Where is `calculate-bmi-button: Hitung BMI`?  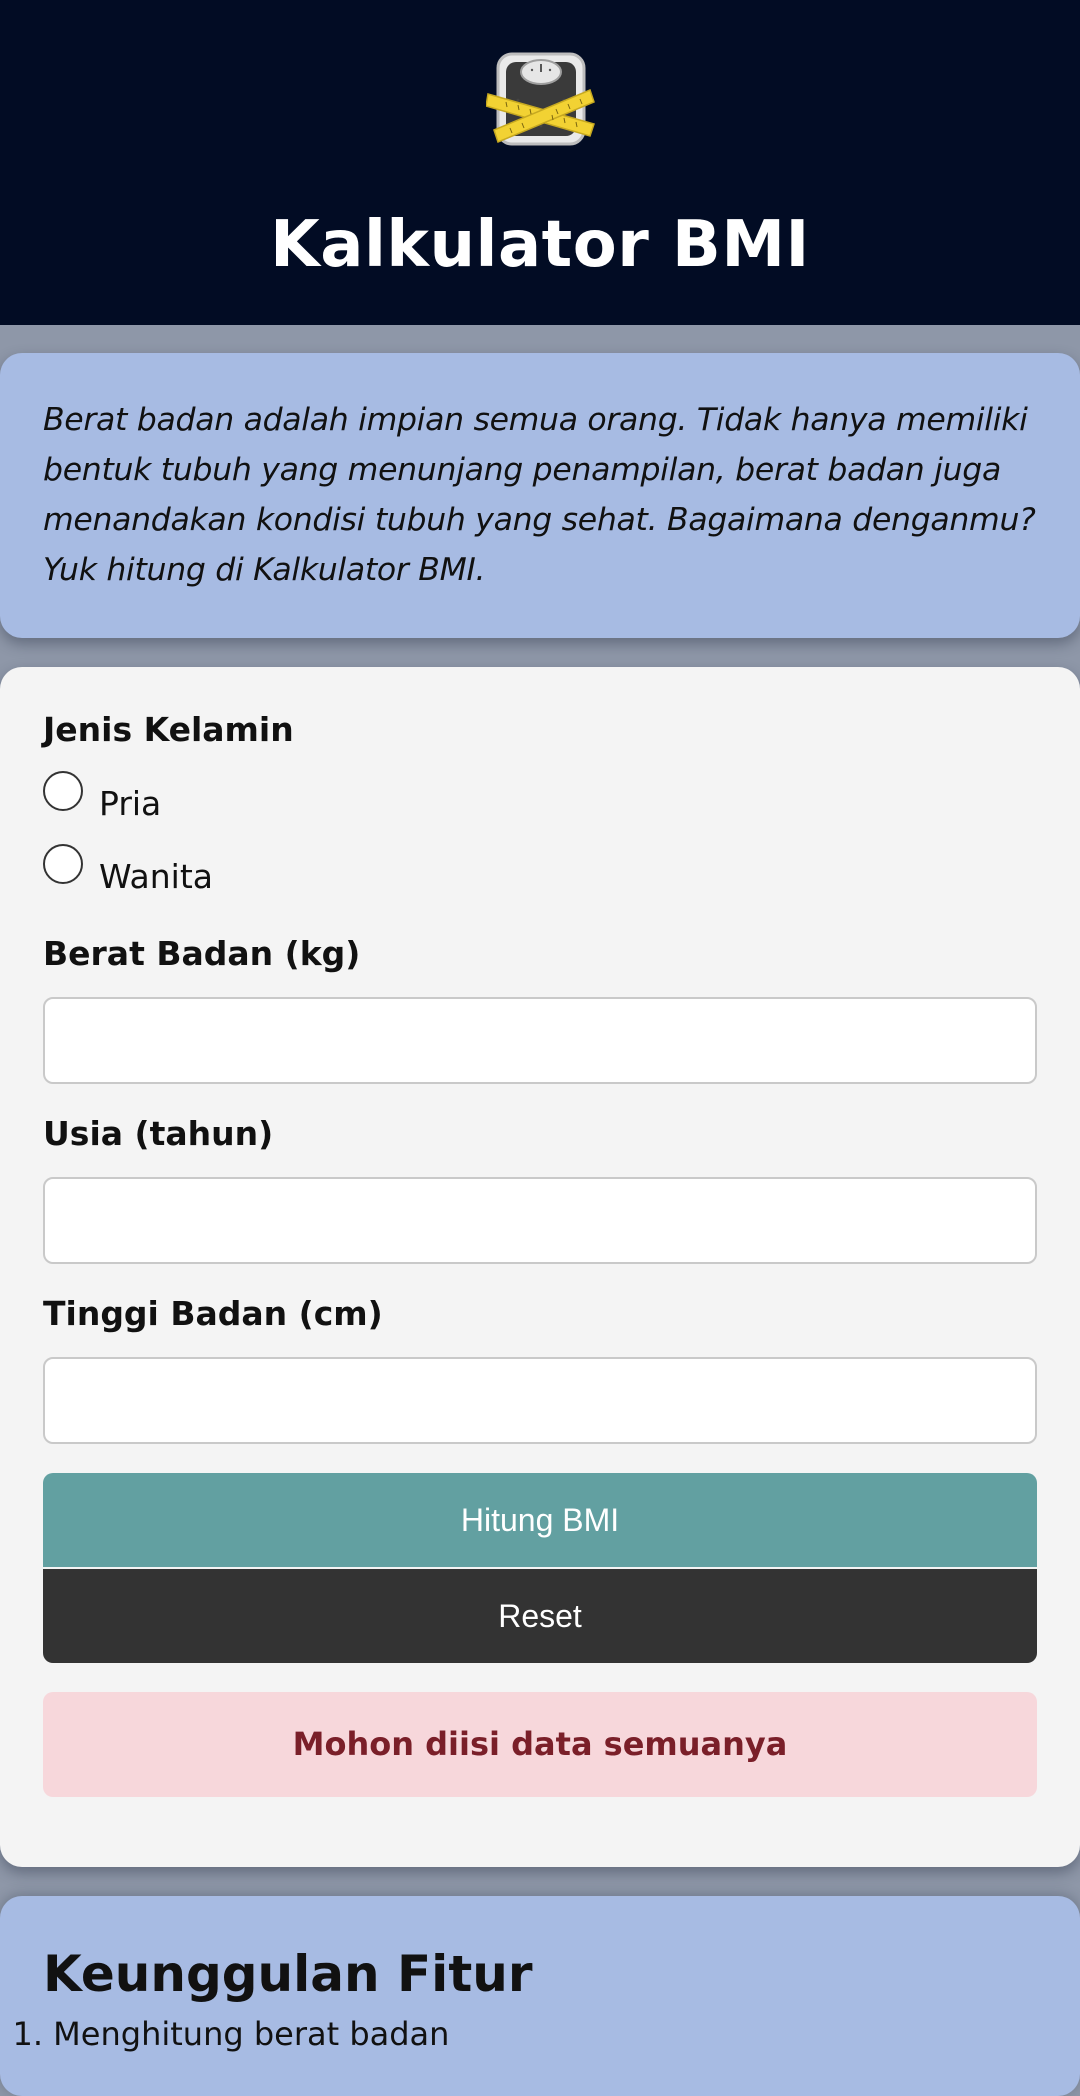 calculate-bmi-button: Hitung BMI is located at coordinates (540, 1520).